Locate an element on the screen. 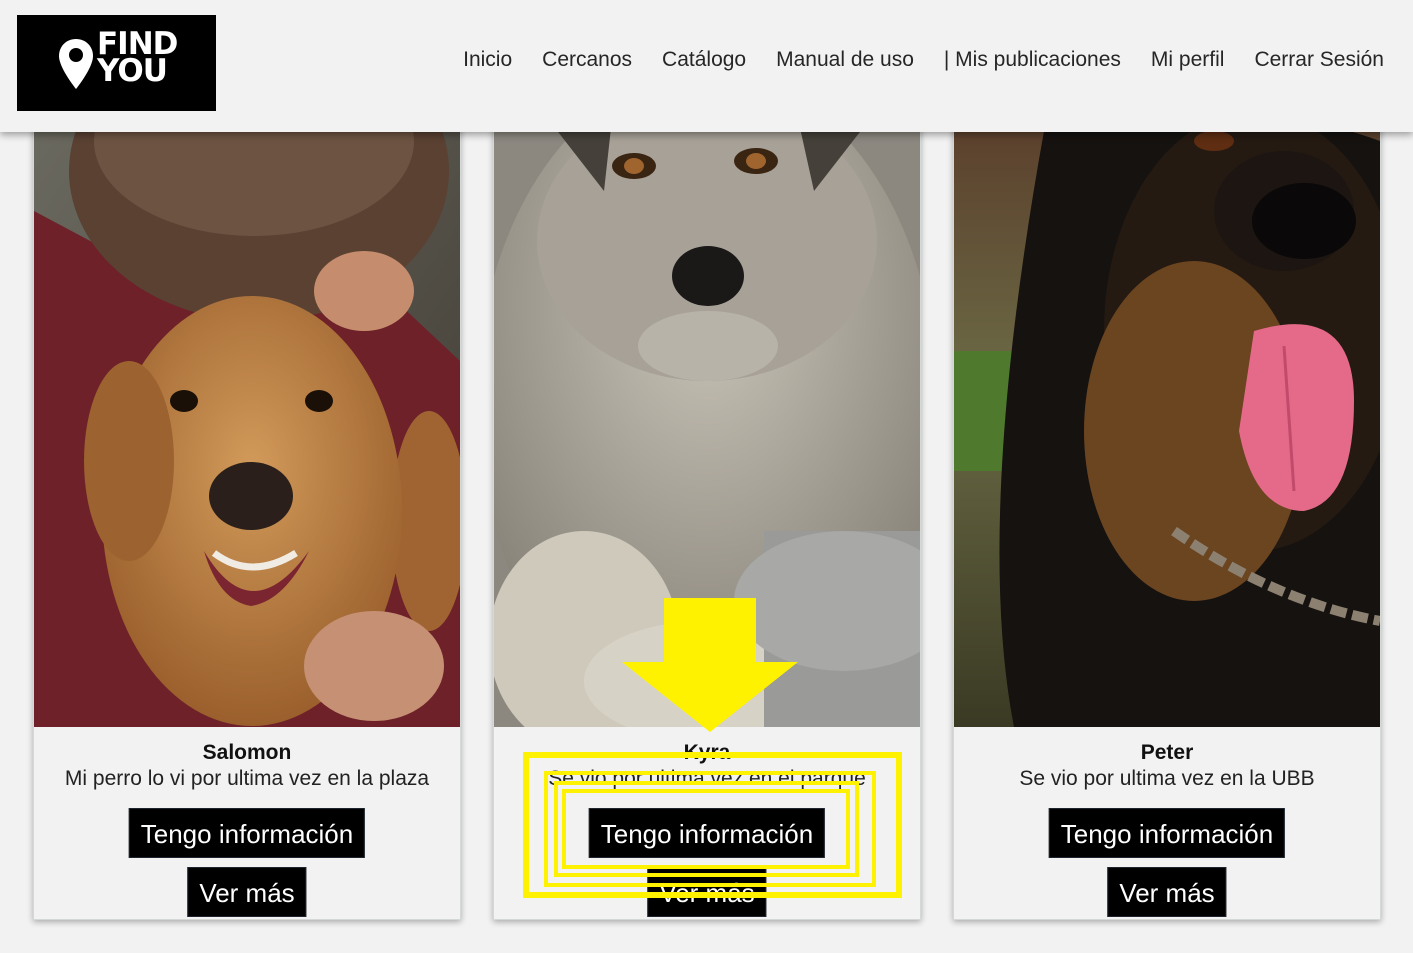 This screenshot has width=1413, height=953. pet-name: Salomon is located at coordinates (247, 752).